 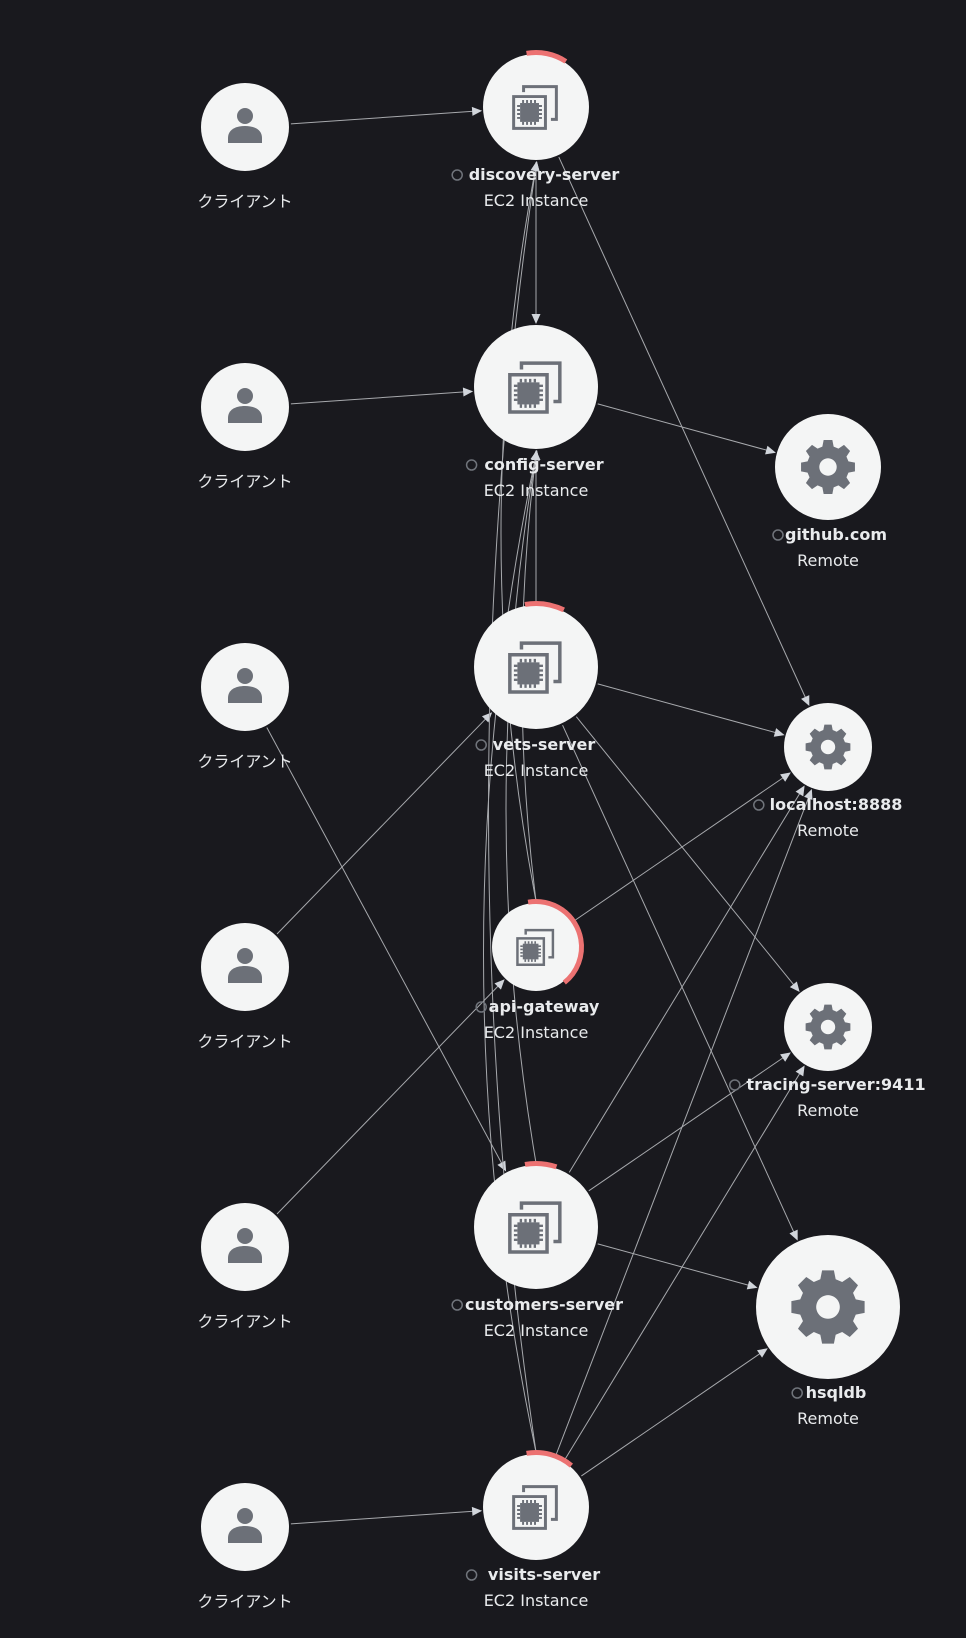 I want to click on edge-vets-server-to-localhost, so click(x=691, y=710).